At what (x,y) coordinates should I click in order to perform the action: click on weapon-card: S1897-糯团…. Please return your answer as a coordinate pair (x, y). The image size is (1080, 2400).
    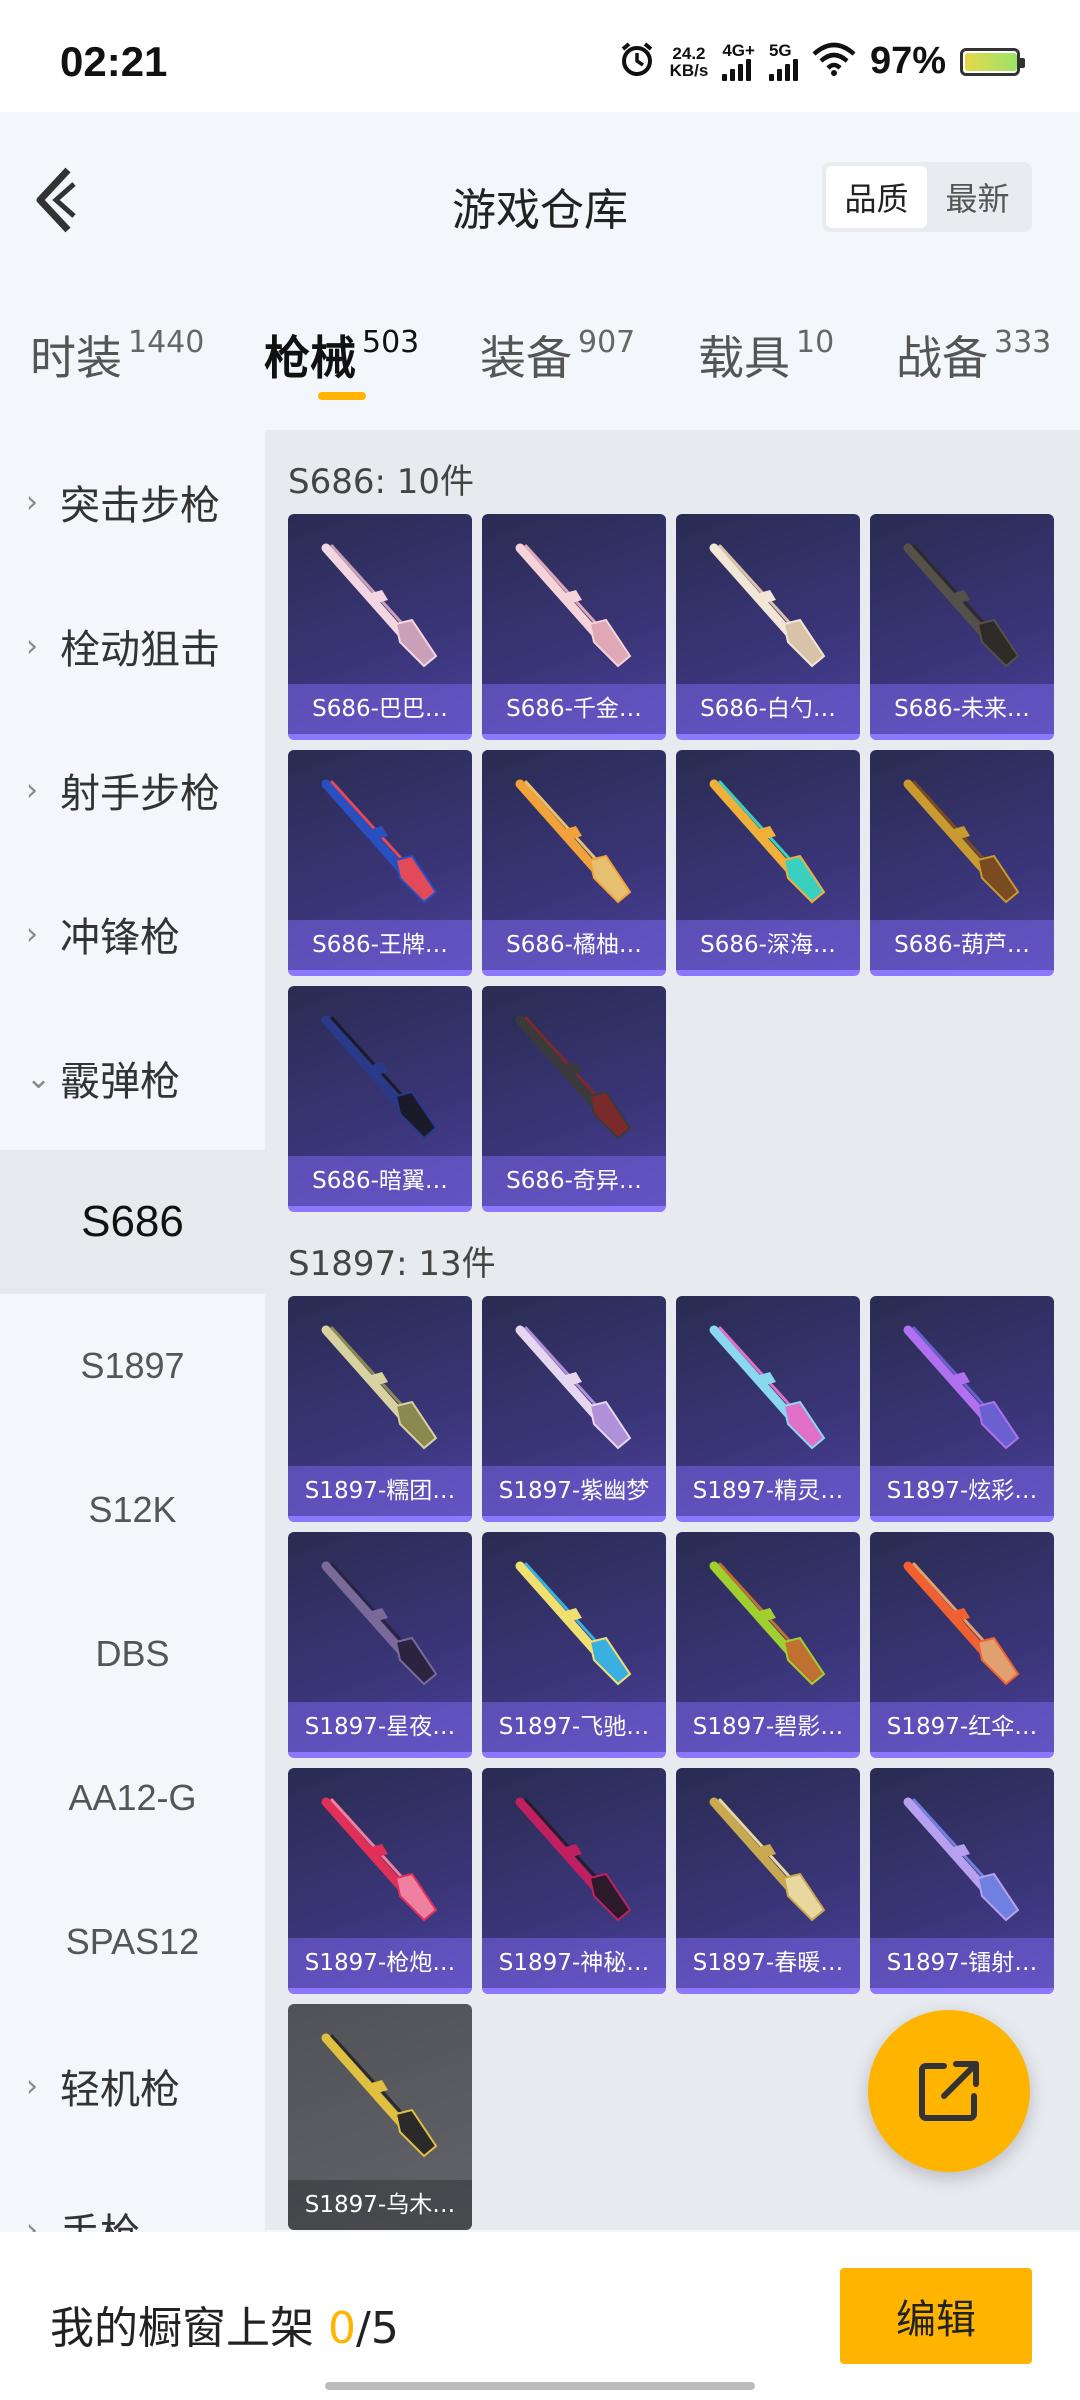
    Looking at the image, I should click on (380, 1409).